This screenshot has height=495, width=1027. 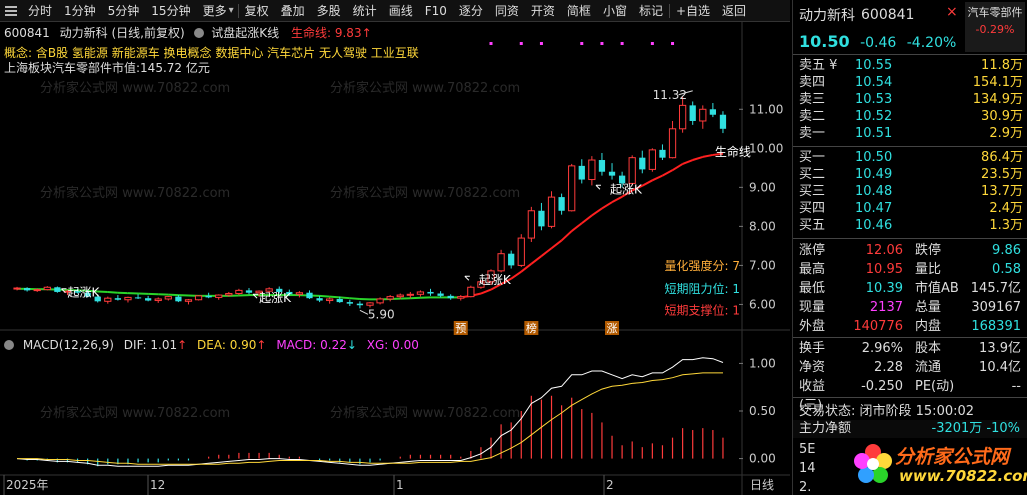 I want to click on dea-line, so click(x=370, y=418).